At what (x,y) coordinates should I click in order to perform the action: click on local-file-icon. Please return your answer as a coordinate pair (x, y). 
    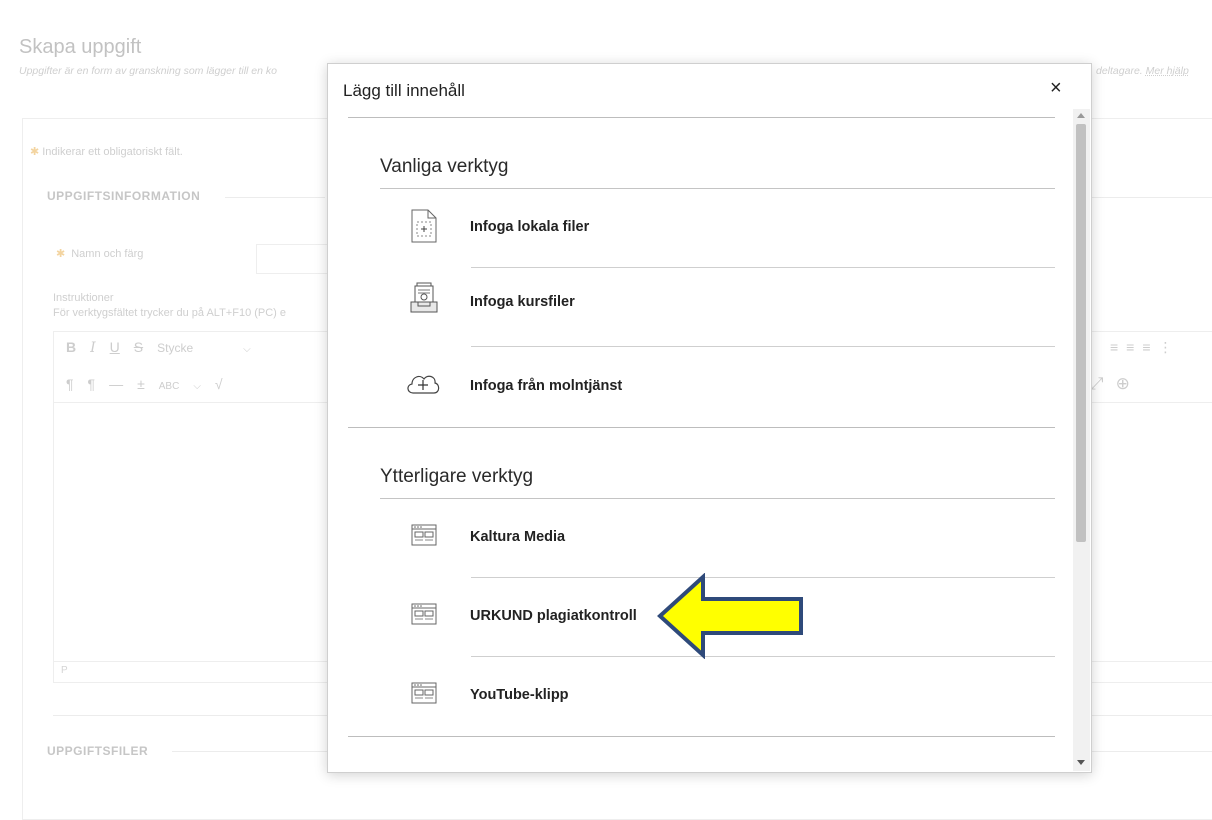
    Looking at the image, I should click on (424, 226).